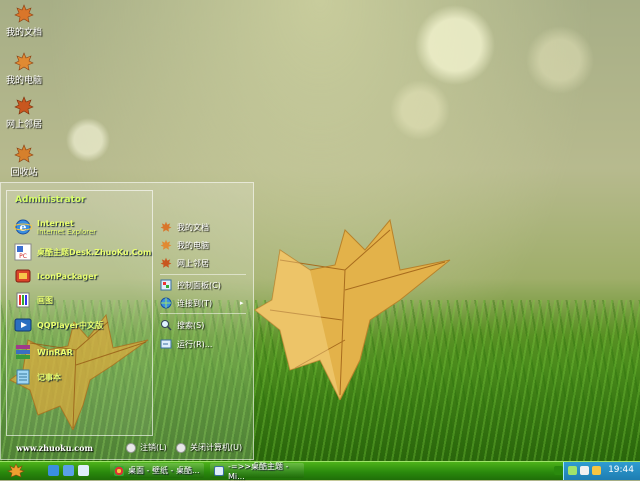  Describe the element at coordinates (181, 447) in the screenshot. I see `power-icon` at that location.